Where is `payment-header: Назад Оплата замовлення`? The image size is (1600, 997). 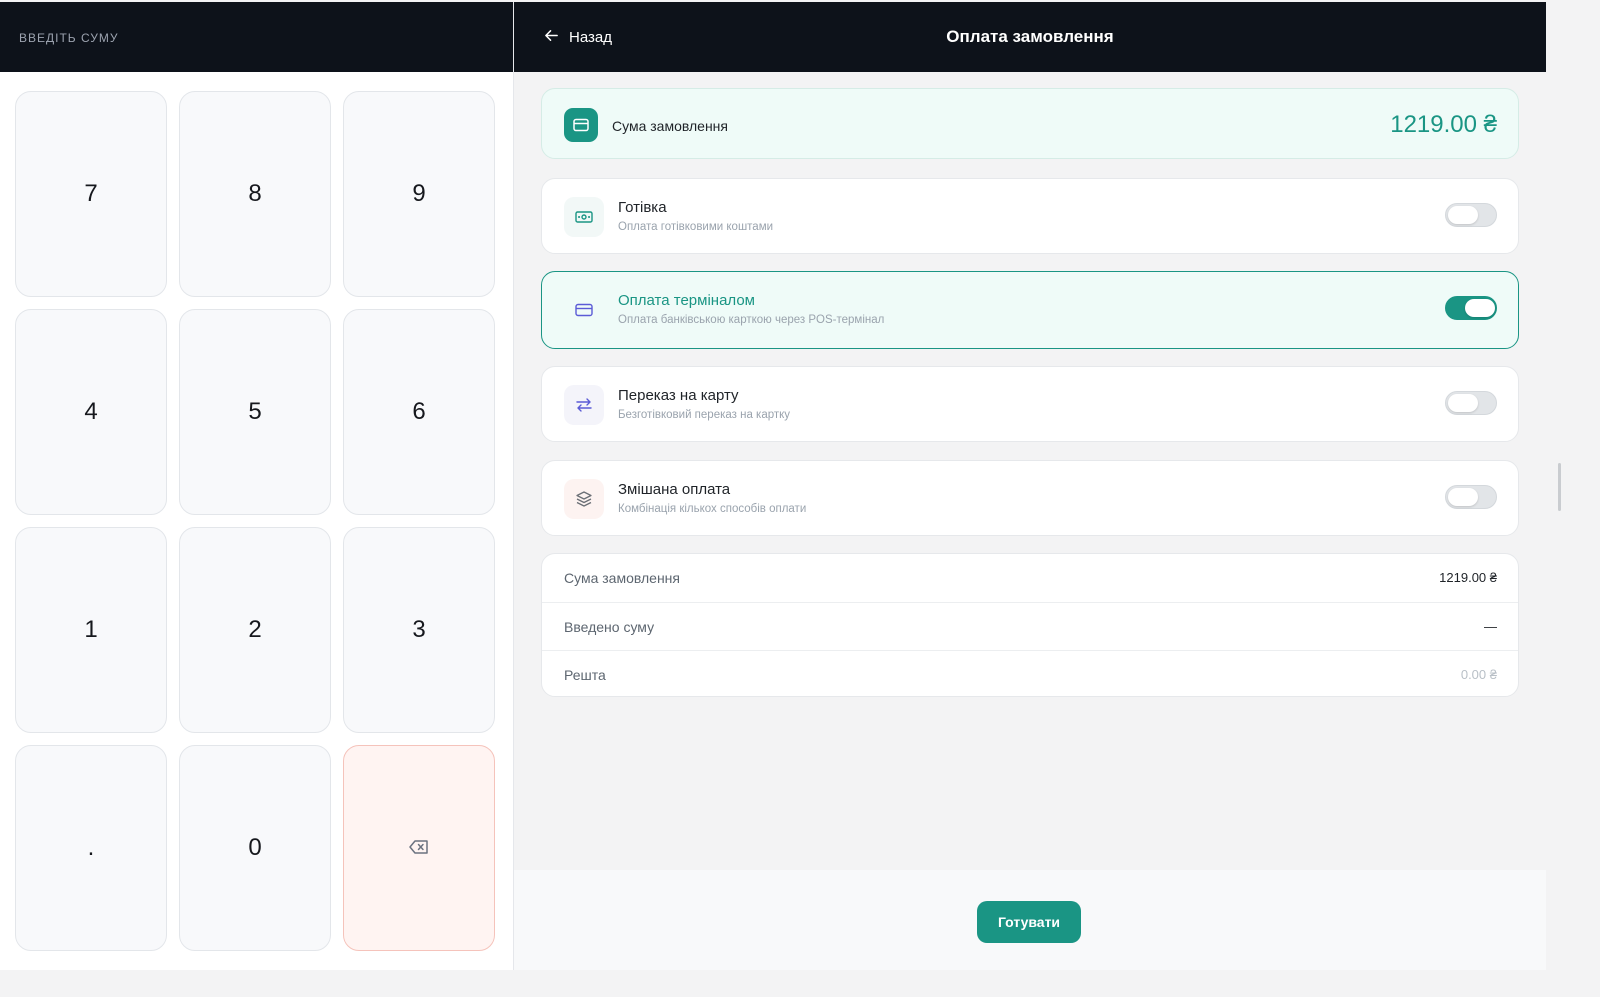
payment-header: Назад Оплата замовлення is located at coordinates (1030, 37).